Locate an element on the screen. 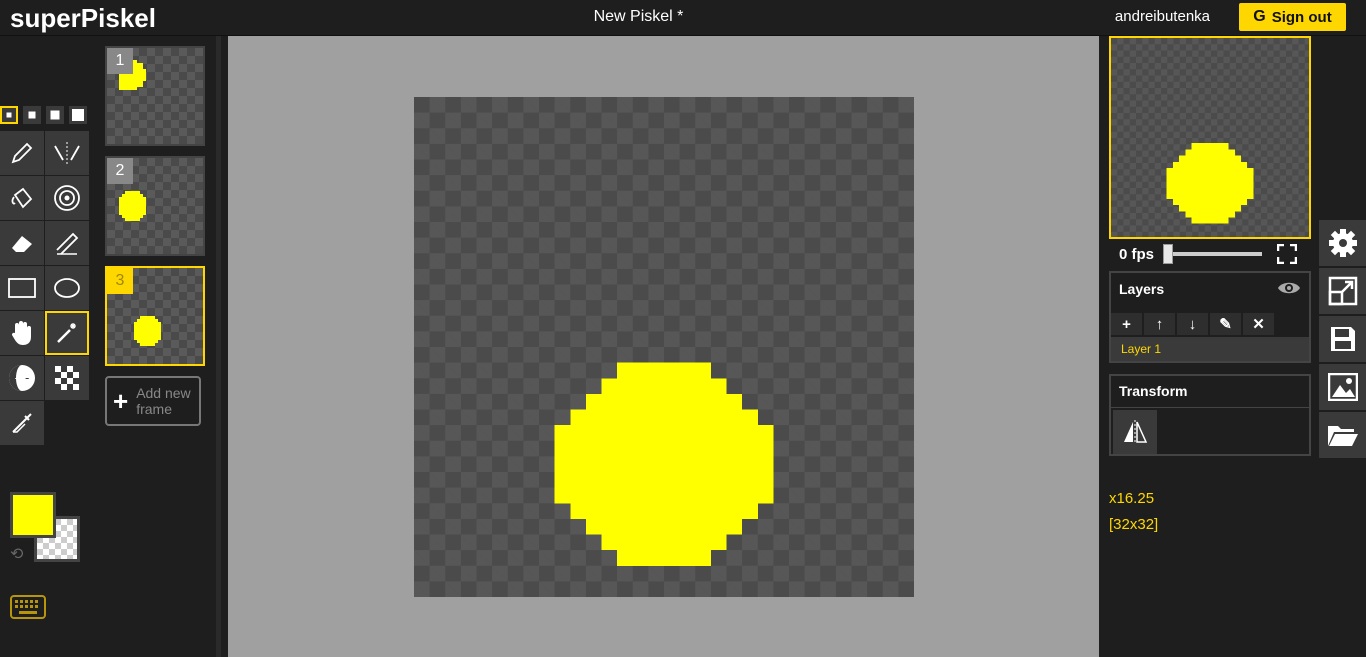  paint-bucket-icon is located at coordinates (22, 198).